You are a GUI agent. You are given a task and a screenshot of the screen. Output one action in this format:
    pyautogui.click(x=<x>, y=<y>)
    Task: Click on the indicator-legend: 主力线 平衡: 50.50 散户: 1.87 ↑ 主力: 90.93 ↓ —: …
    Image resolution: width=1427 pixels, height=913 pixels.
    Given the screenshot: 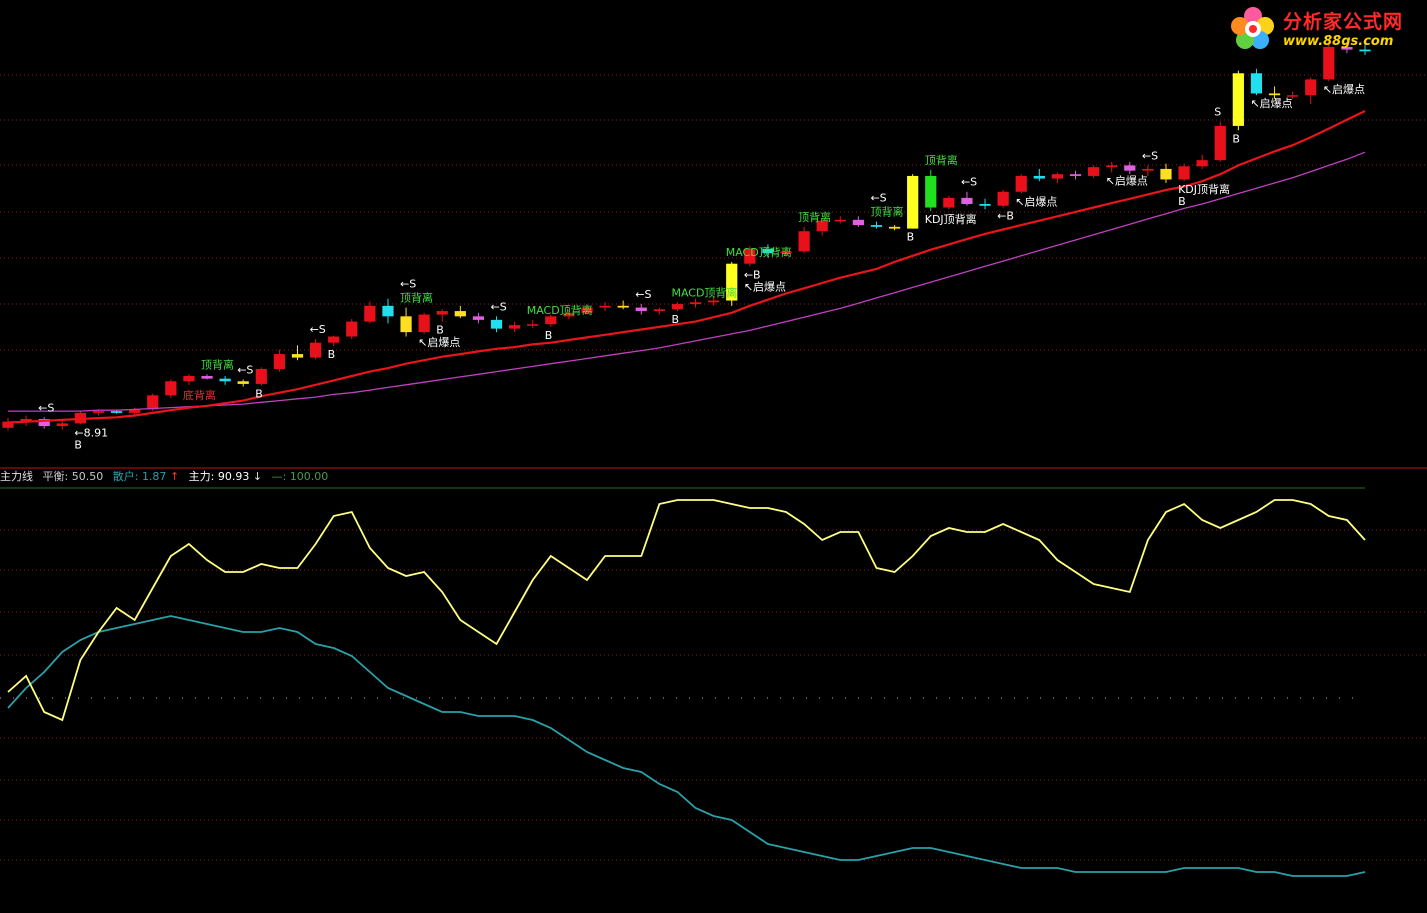 What is the action you would take?
    pyautogui.click(x=167, y=477)
    